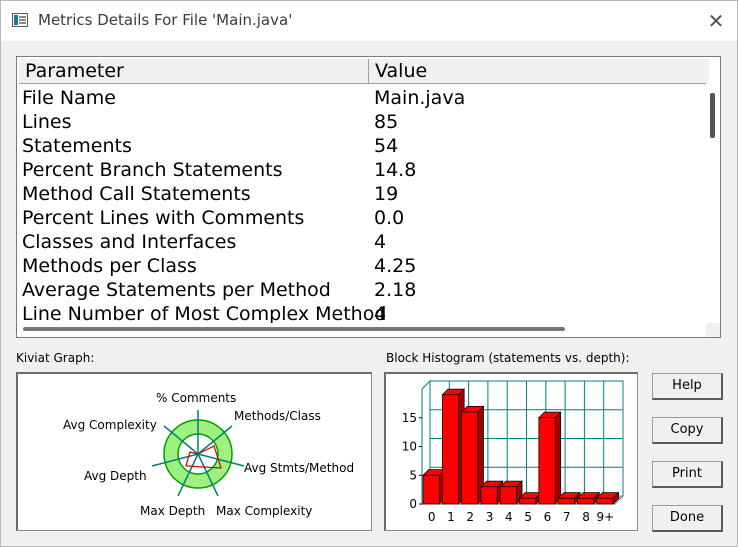  Describe the element at coordinates (687, 430) in the screenshot. I see `copy-button: Copy` at that location.